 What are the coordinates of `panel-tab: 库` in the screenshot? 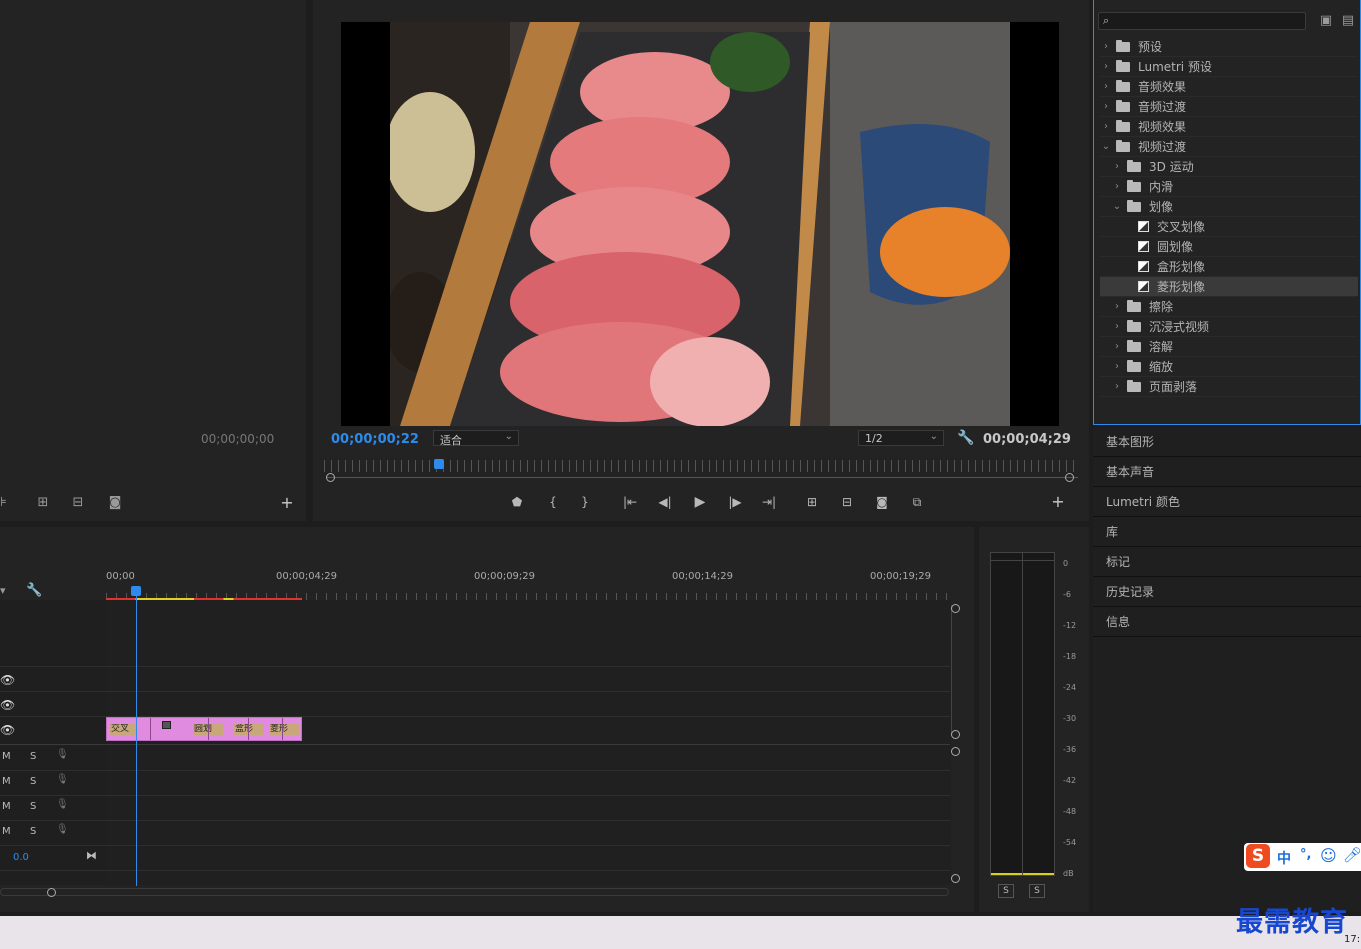 It's located at (1227, 532).